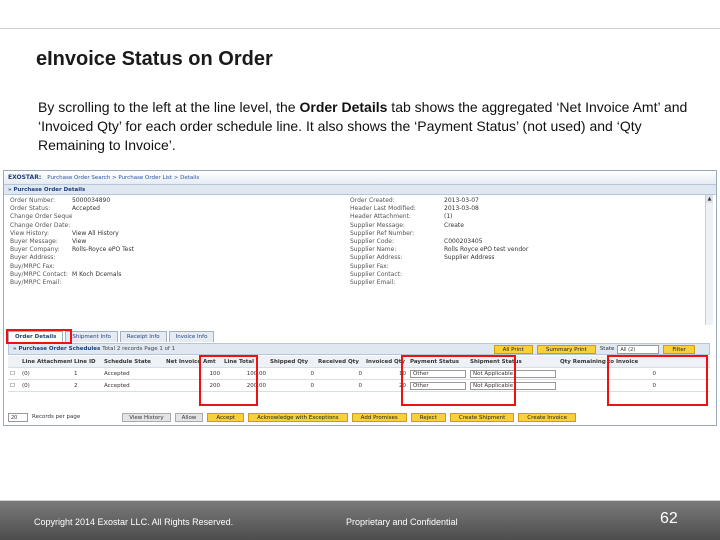  What do you see at coordinates (154, 59) in the screenshot?
I see `slide-title: eInvoice Status on Order` at bounding box center [154, 59].